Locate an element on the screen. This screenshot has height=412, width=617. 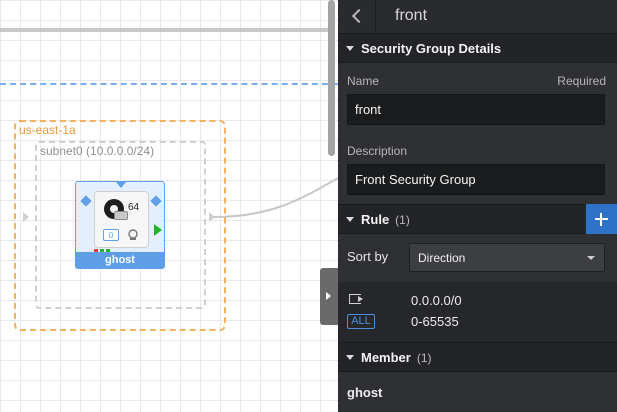
back-button is located at coordinates (357, 17).